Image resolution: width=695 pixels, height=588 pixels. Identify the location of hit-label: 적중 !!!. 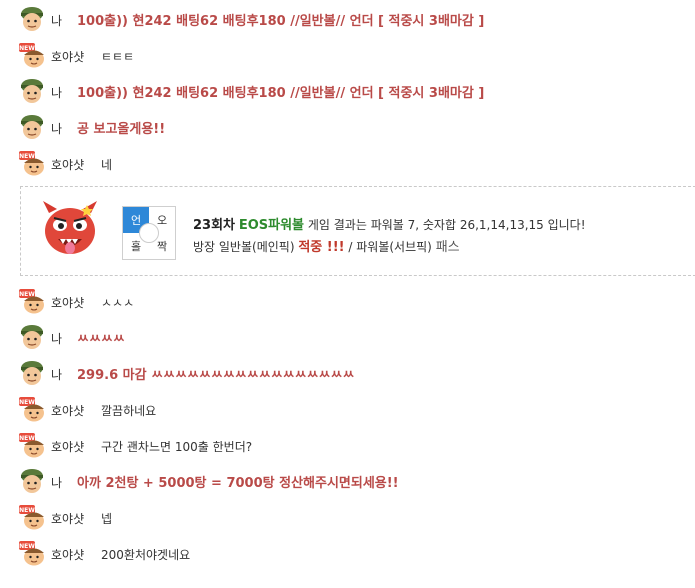
(321, 247).